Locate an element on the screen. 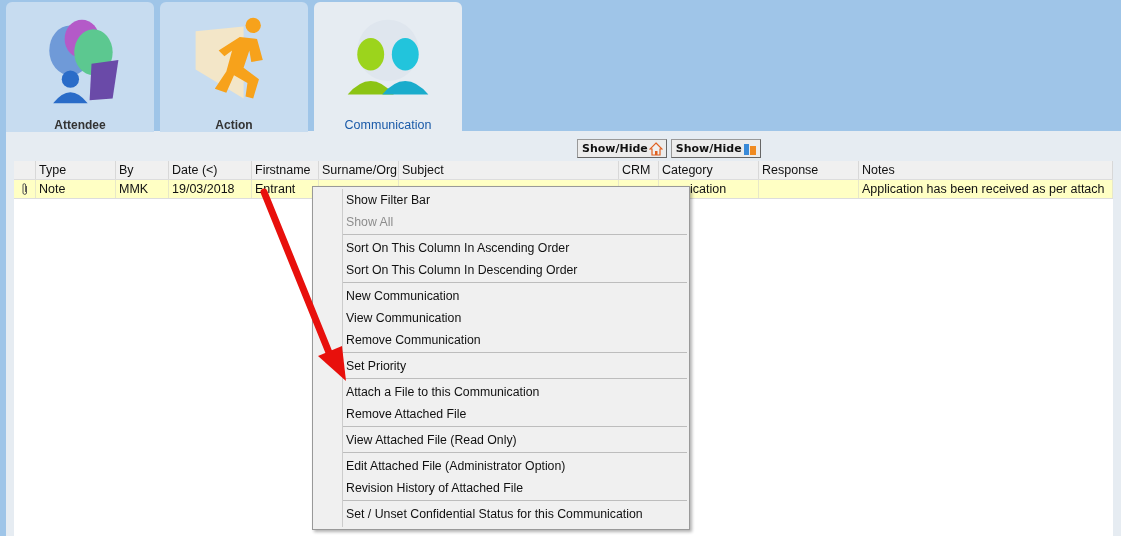 This screenshot has width=1121, height=536. table-cell: ication is located at coordinates (708, 189).